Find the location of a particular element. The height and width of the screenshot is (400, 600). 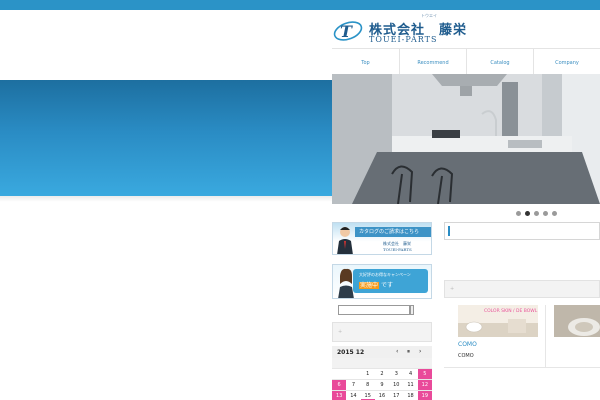

logo-ruby: トウエイ is located at coordinates (429, 15).